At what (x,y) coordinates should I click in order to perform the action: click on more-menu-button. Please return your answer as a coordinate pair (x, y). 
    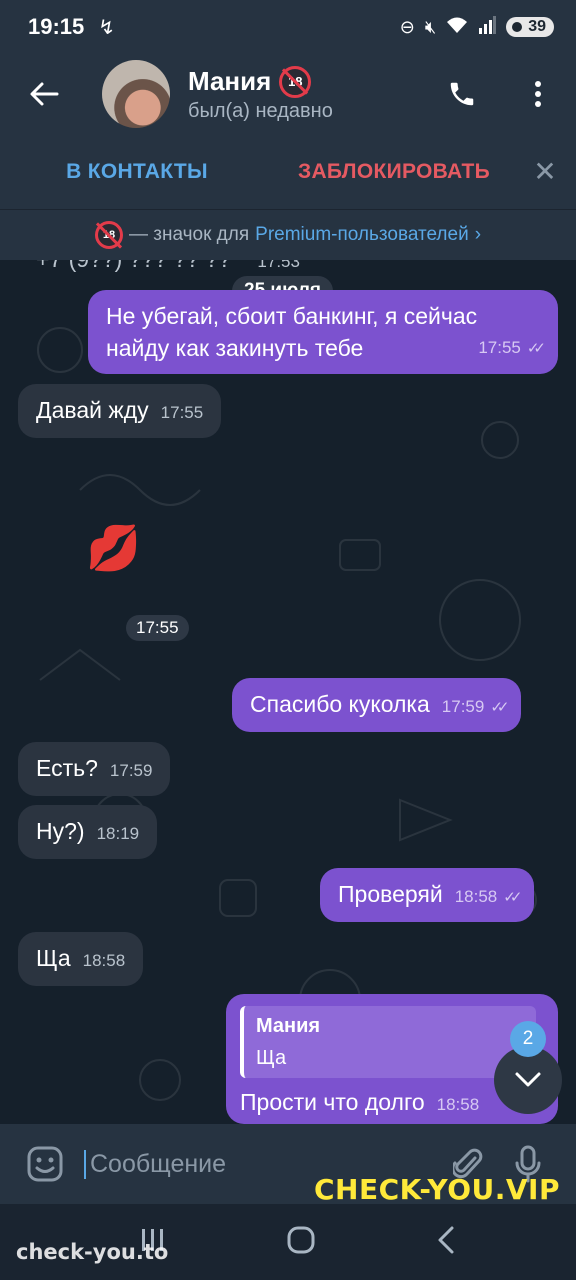
    Looking at the image, I should click on (538, 94).